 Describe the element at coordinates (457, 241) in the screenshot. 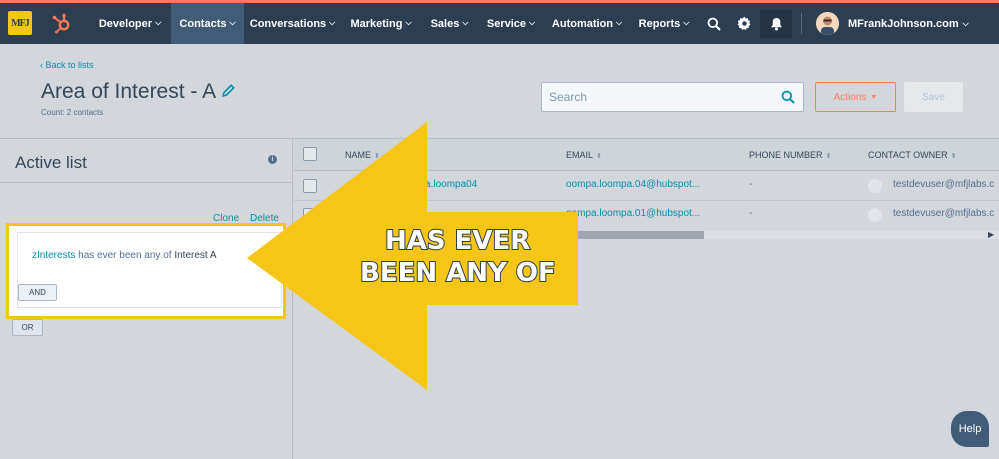

I see `annotation-text-line1: HAS EVER` at that location.